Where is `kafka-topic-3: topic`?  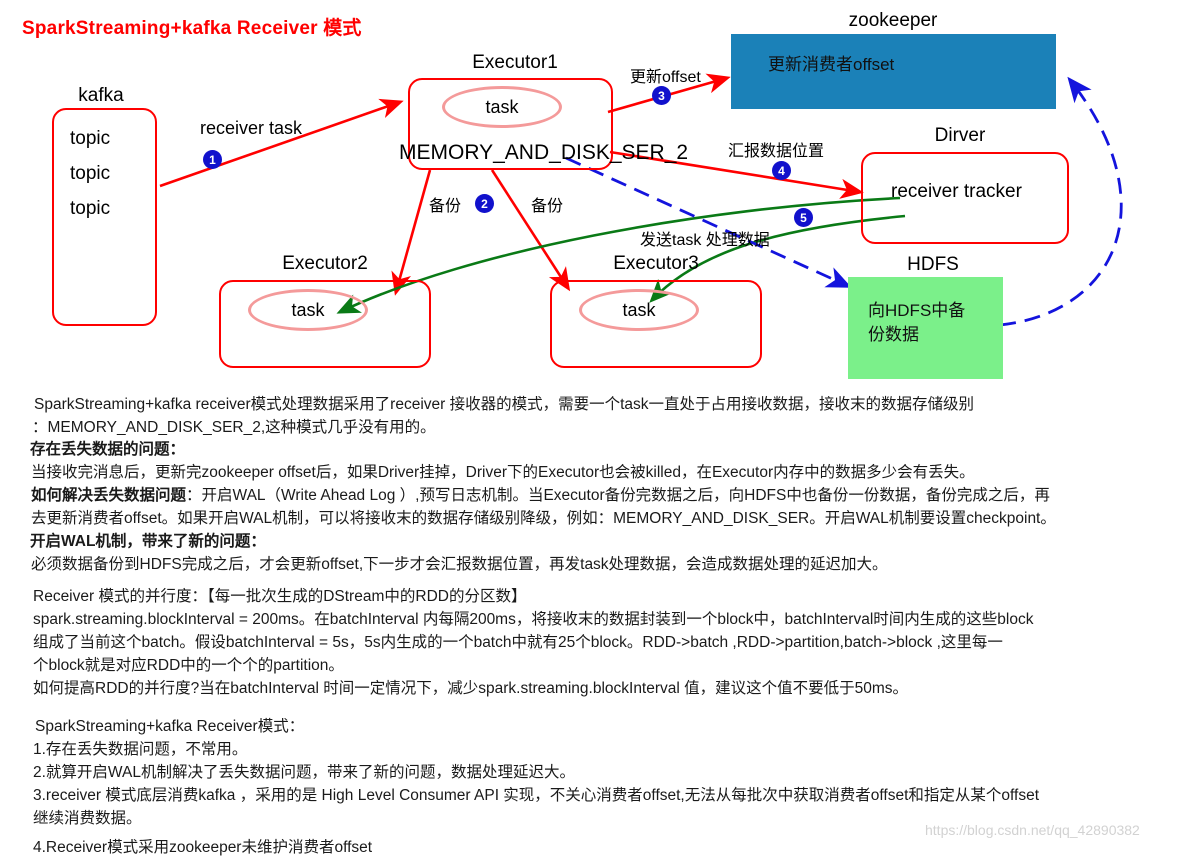 kafka-topic-3: topic is located at coordinates (90, 208).